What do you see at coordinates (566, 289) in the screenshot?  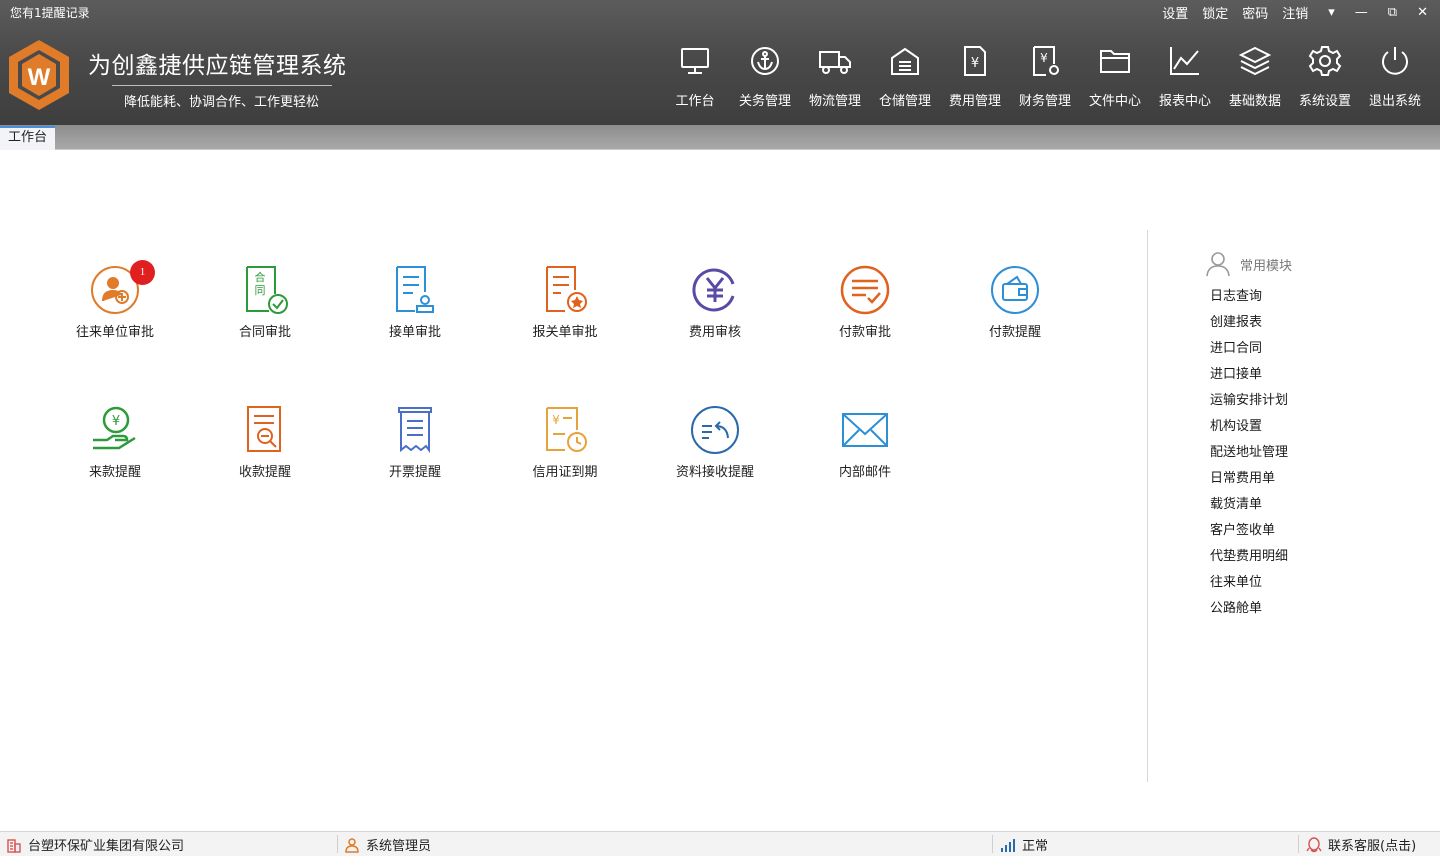 I see `customs-declaration-icon` at bounding box center [566, 289].